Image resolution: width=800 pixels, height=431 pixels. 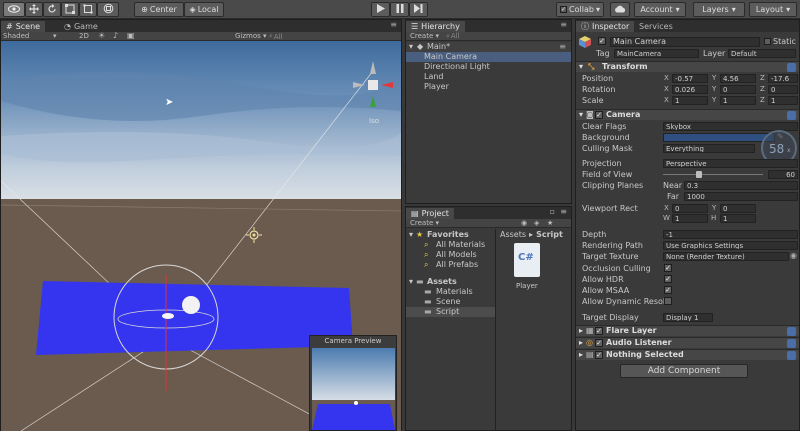 I want to click on scene-search-field: ⌕ All, so click(x=276, y=36).